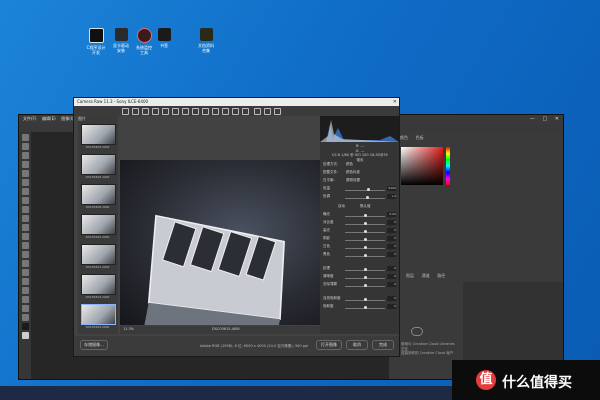 The height and width of the screenshot is (400, 600). I want to click on rotate-left-icon, so click(267, 111).